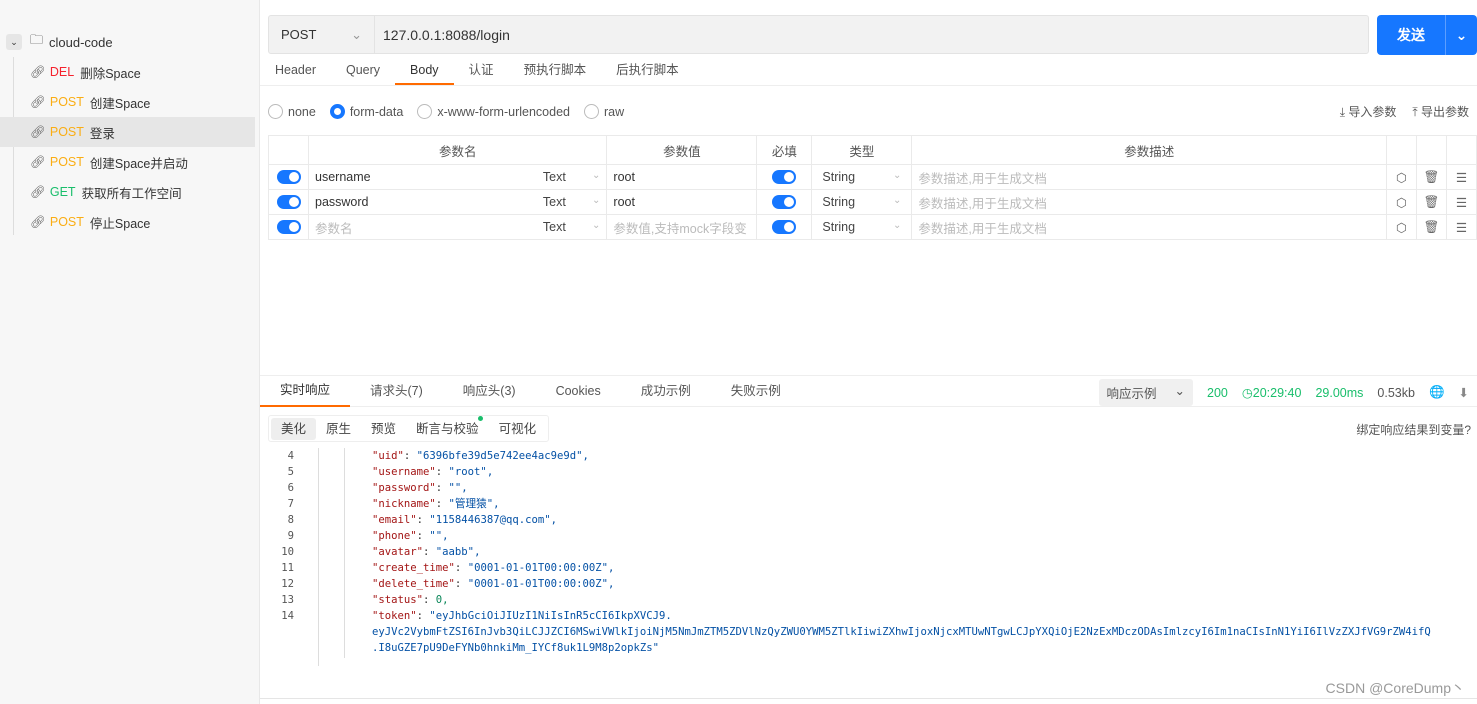  What do you see at coordinates (120, 103) in the screenshot?
I see `item-label: 创建Space` at bounding box center [120, 103].